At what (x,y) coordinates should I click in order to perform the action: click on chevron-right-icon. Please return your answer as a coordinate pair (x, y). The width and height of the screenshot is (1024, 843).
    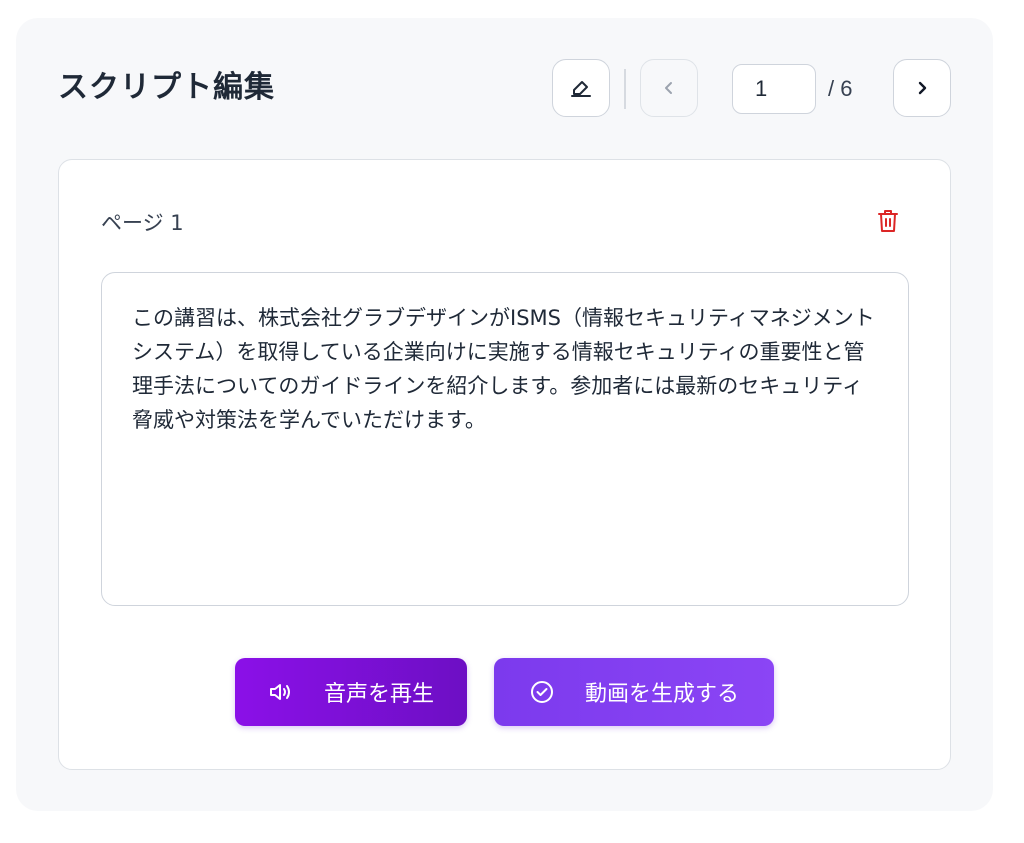
    Looking at the image, I should click on (922, 88).